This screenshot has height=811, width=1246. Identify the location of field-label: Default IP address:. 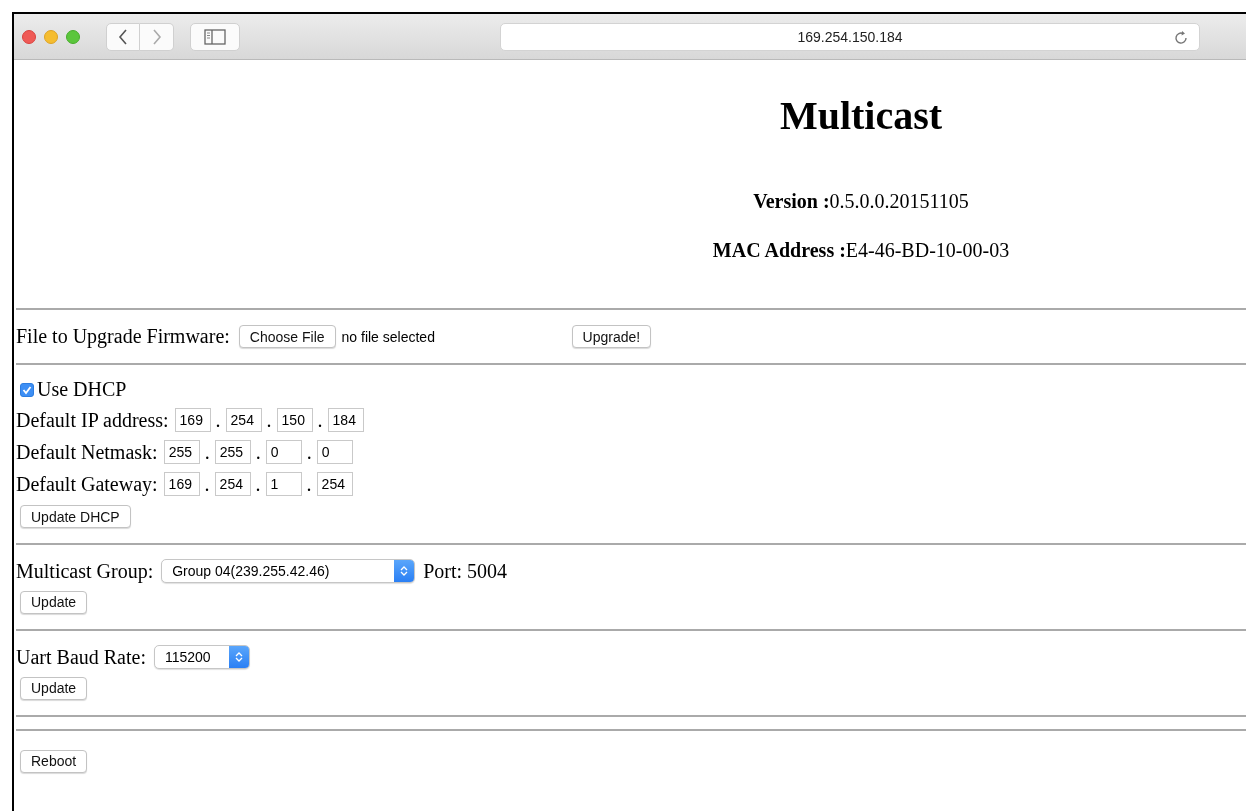
(92, 420).